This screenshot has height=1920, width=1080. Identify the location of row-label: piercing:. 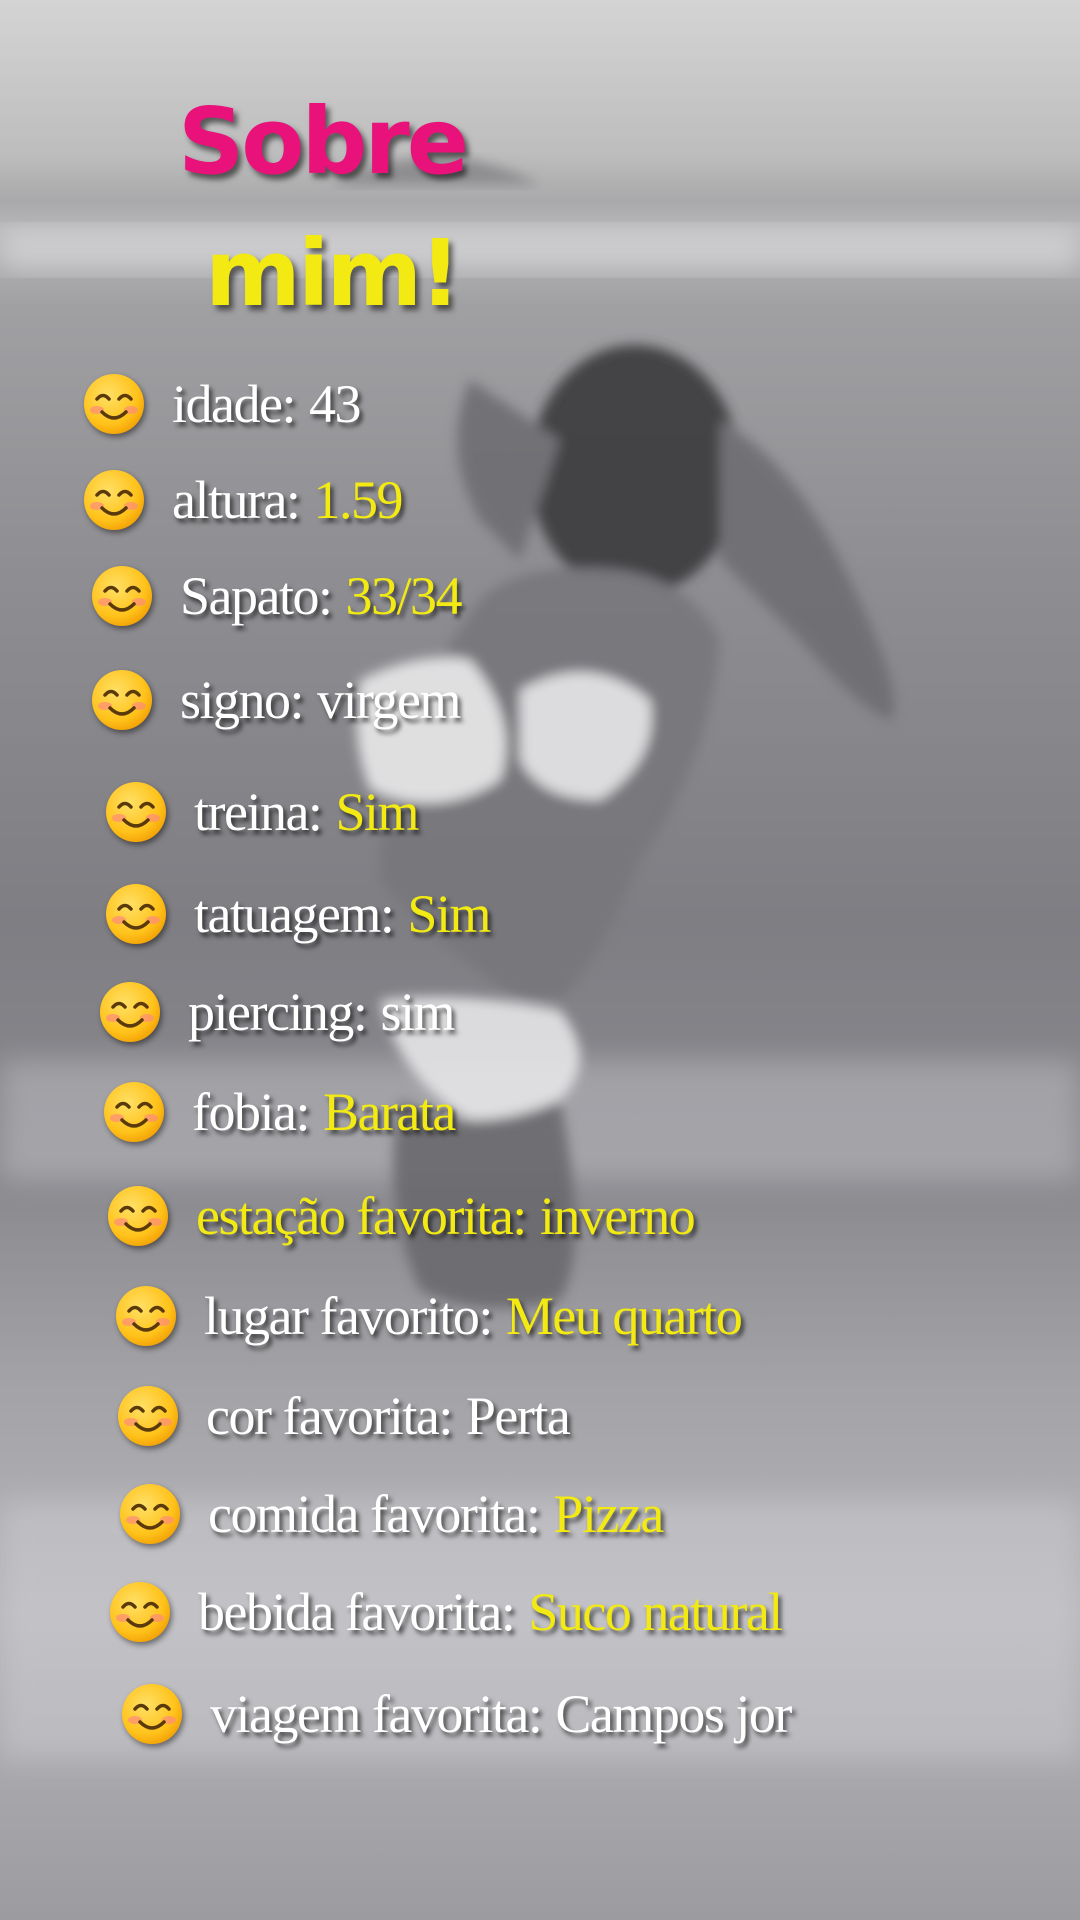
(278, 1012).